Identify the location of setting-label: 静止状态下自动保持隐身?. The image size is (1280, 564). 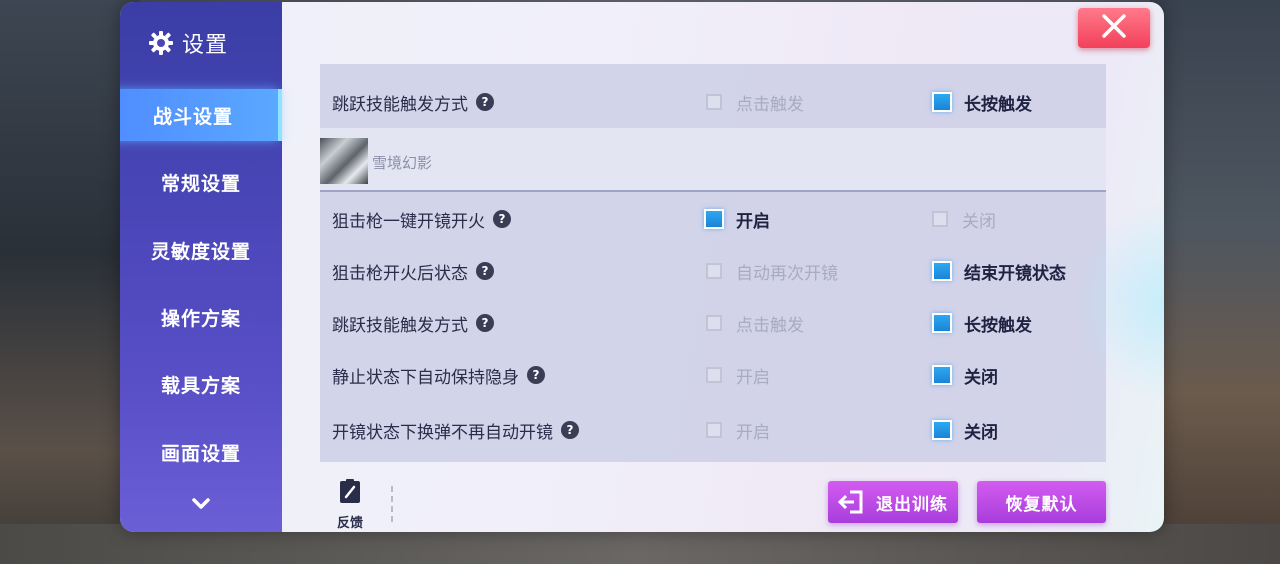
(438, 375).